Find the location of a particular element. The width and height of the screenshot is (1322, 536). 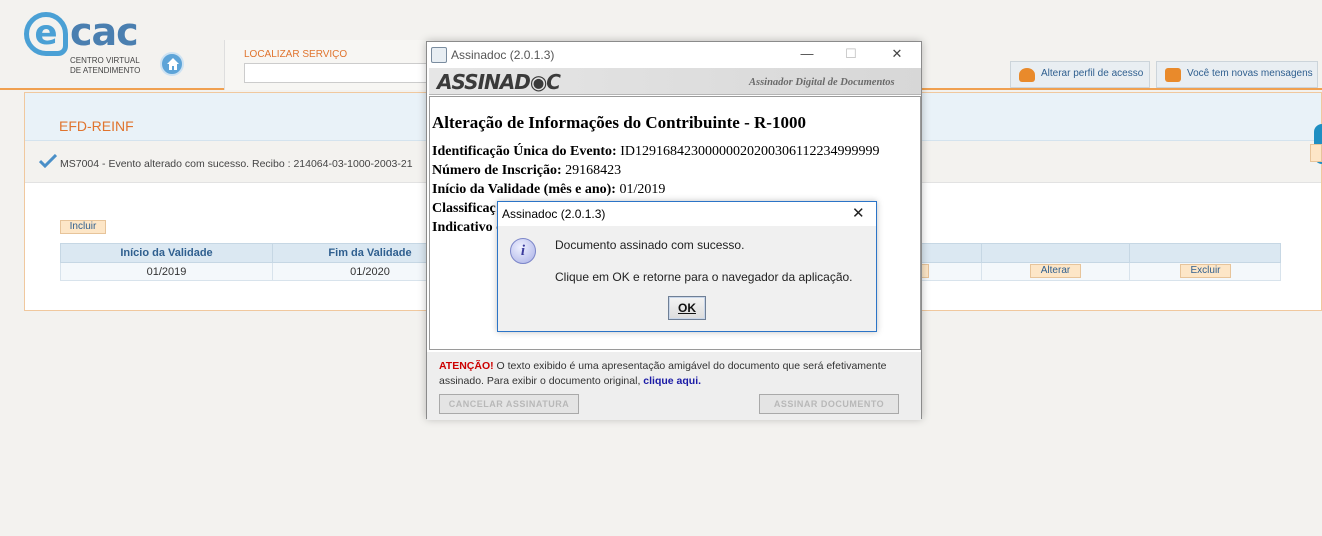

logo-subtitle: CENTRO VIRTUAL DE ATENDIMENTO is located at coordinates (105, 66).